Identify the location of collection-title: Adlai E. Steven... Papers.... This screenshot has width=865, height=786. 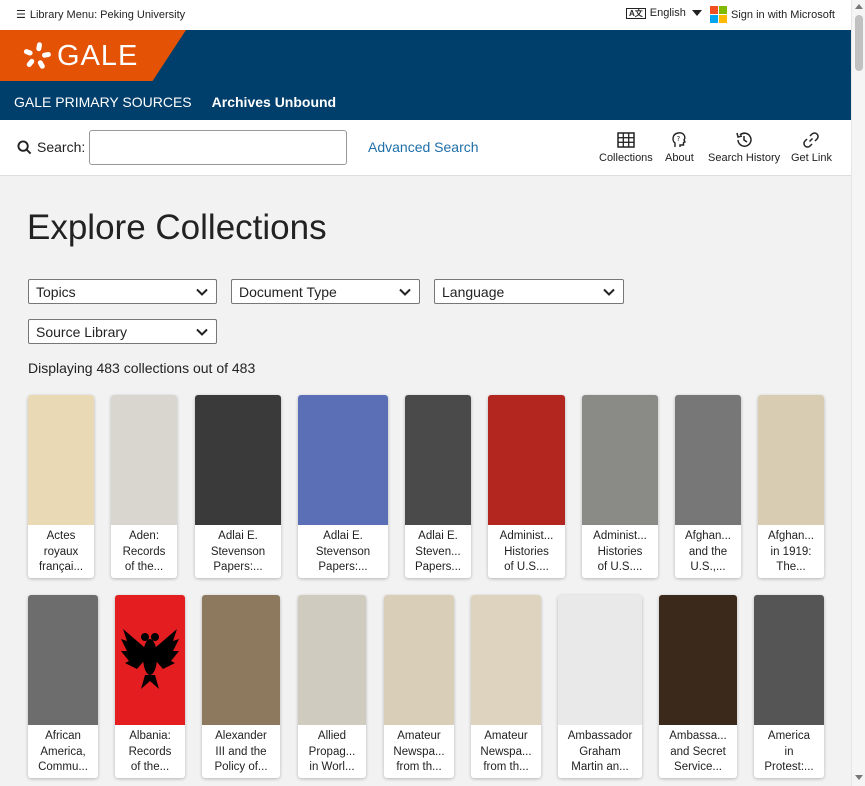
(438, 551).